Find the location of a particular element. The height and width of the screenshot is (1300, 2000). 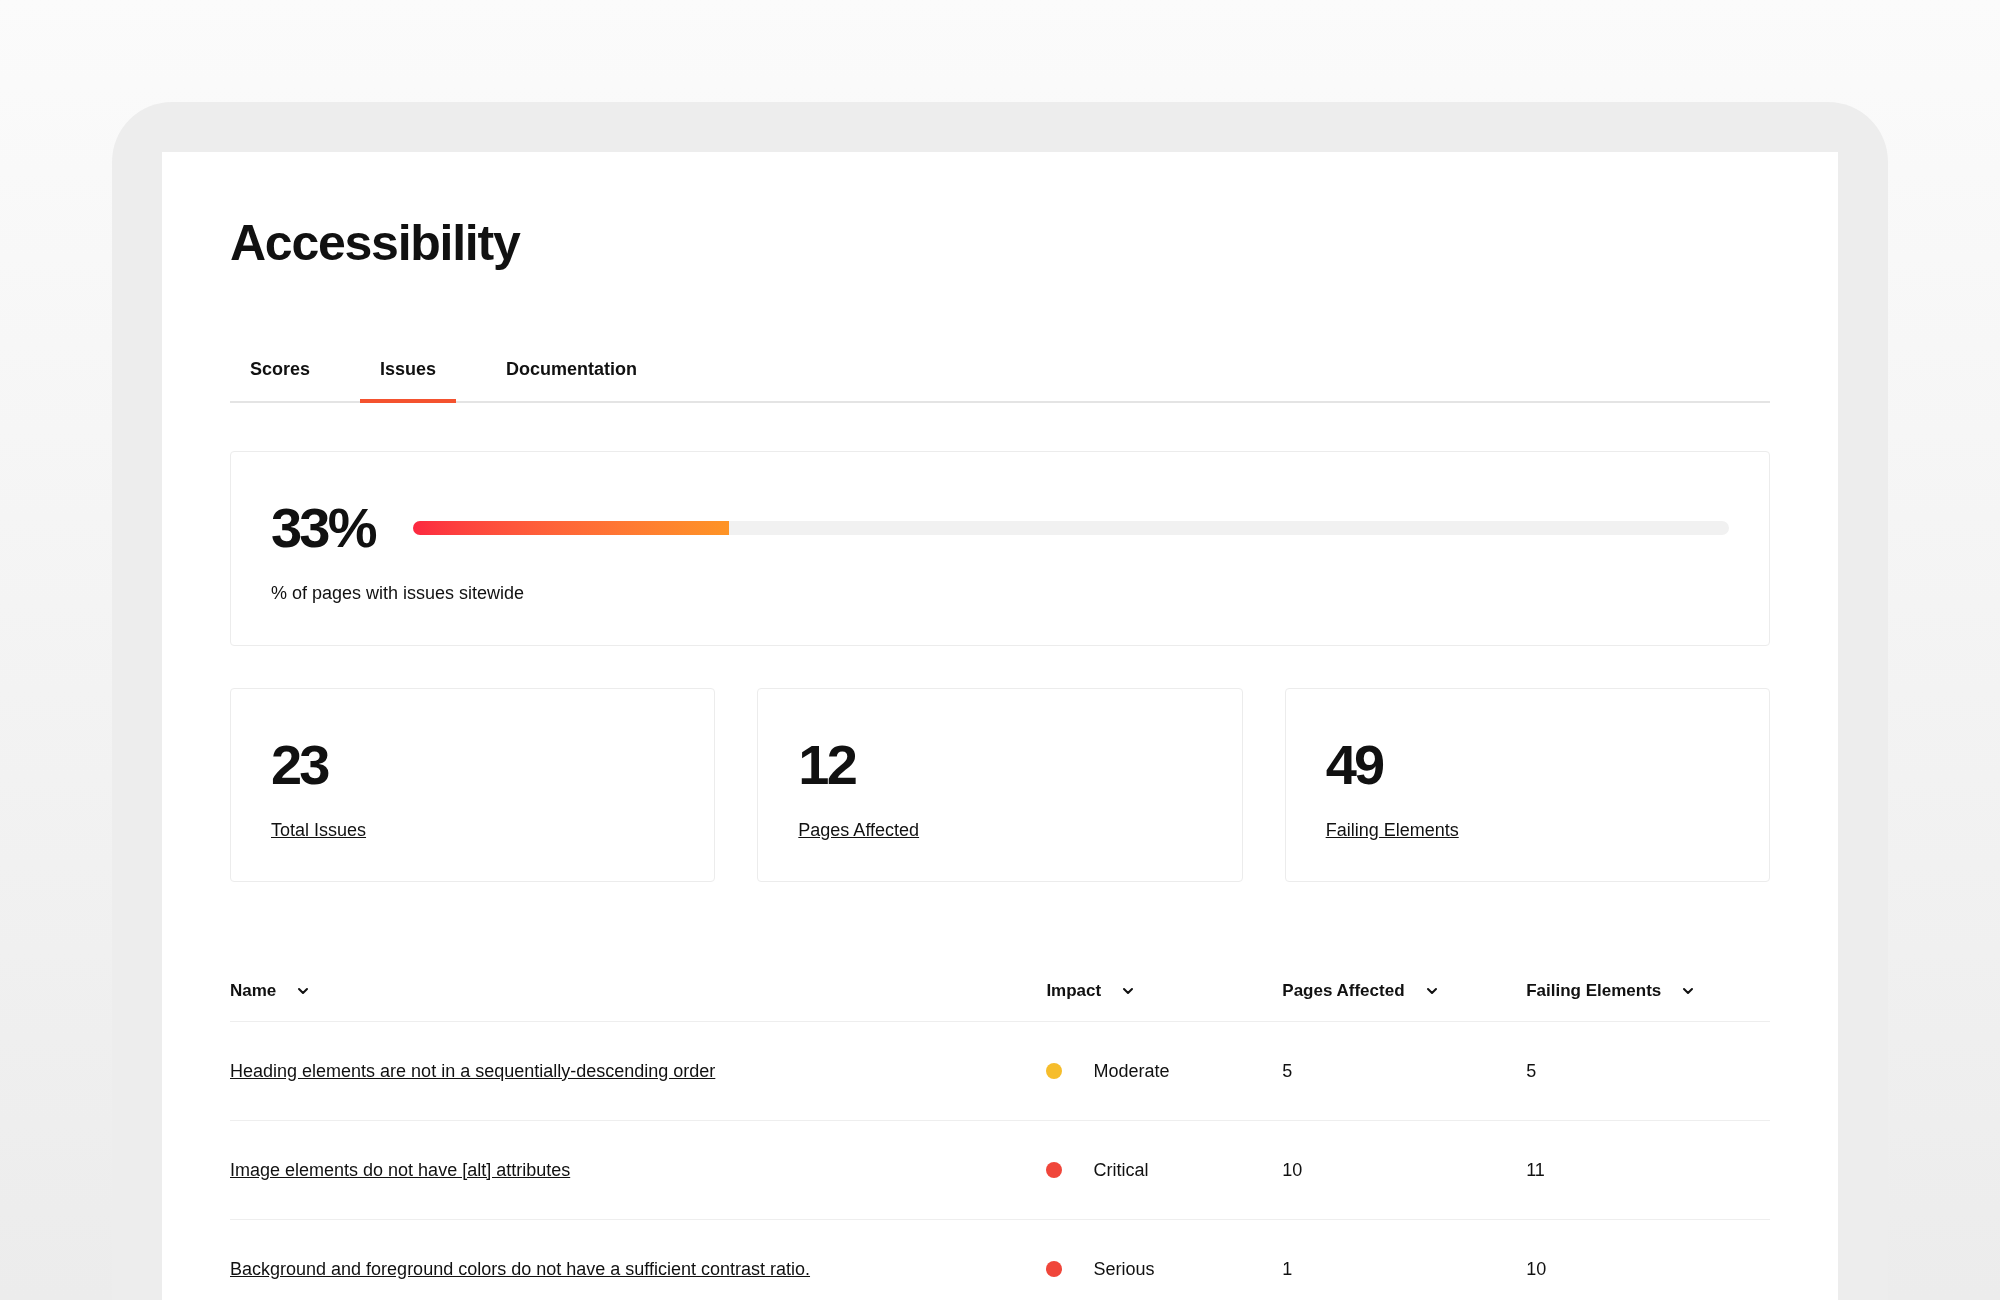

stat-value: 12 is located at coordinates (827, 765).